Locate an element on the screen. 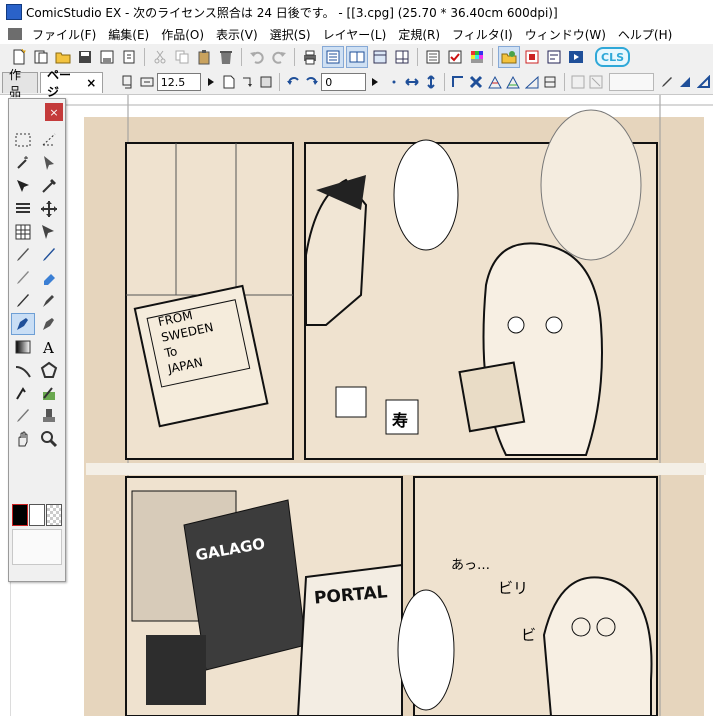 This screenshot has height=716, width=713. lasso-select-icon is located at coordinates (49, 140).